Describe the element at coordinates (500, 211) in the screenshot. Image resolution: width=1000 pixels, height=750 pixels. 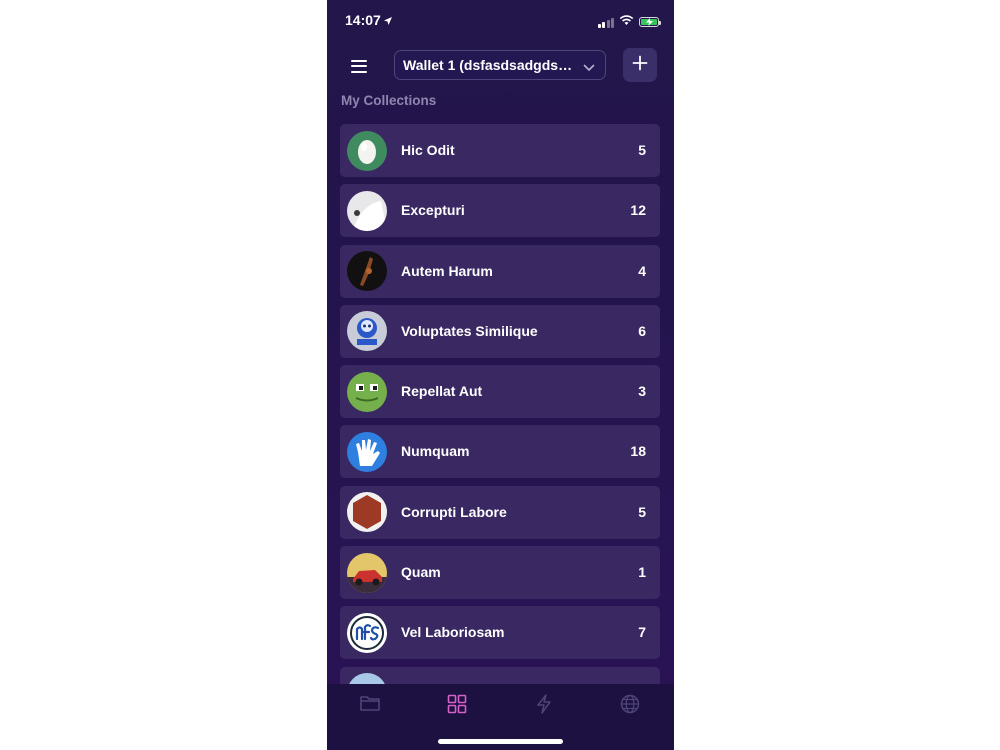
I see `collection-row: Excepturi 12` at that location.